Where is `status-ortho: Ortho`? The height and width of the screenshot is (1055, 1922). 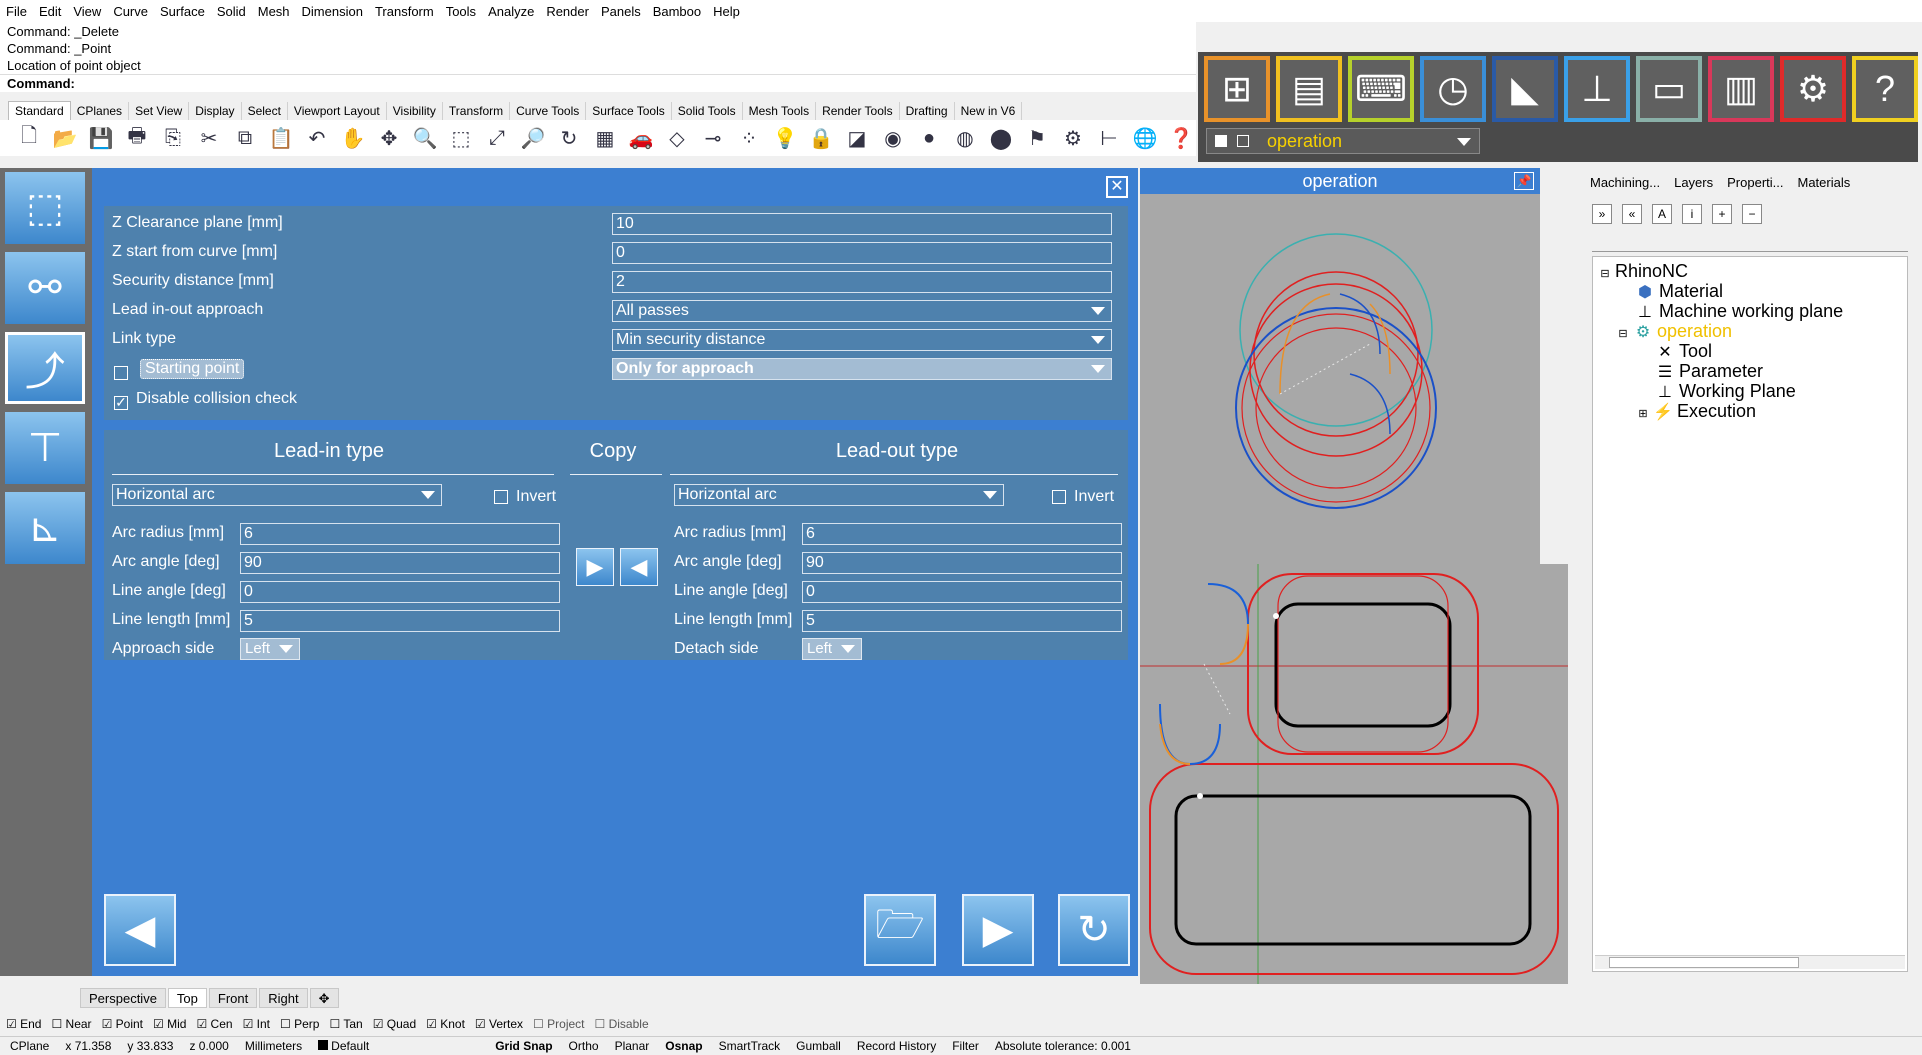
status-ortho: Ortho is located at coordinates (584, 1046).